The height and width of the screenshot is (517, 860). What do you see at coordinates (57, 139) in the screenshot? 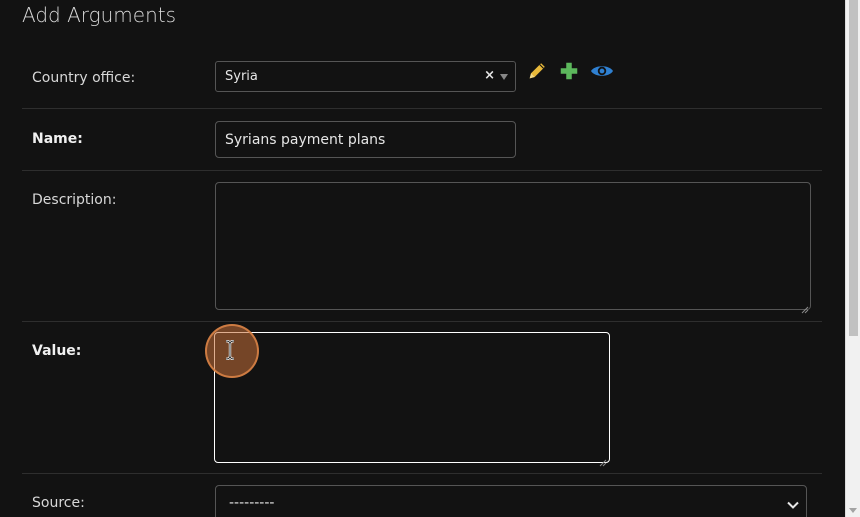
I see `name-label: Name:` at bounding box center [57, 139].